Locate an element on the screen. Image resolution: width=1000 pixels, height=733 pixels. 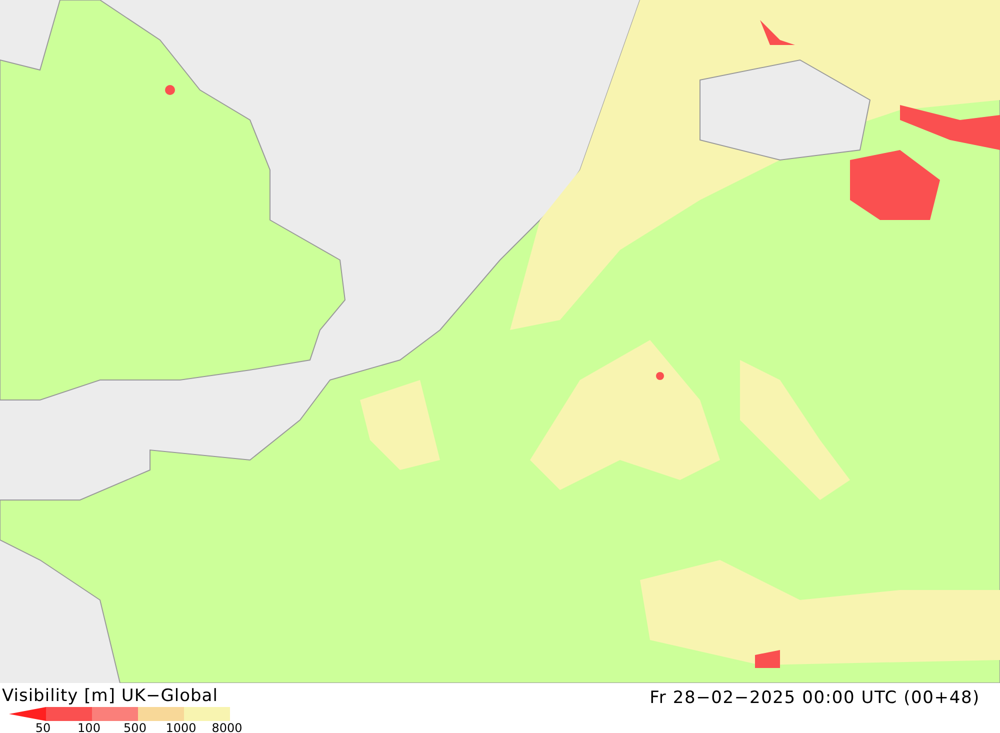
map-title: Visibility [m] UK−Global is located at coordinates (110, 696).